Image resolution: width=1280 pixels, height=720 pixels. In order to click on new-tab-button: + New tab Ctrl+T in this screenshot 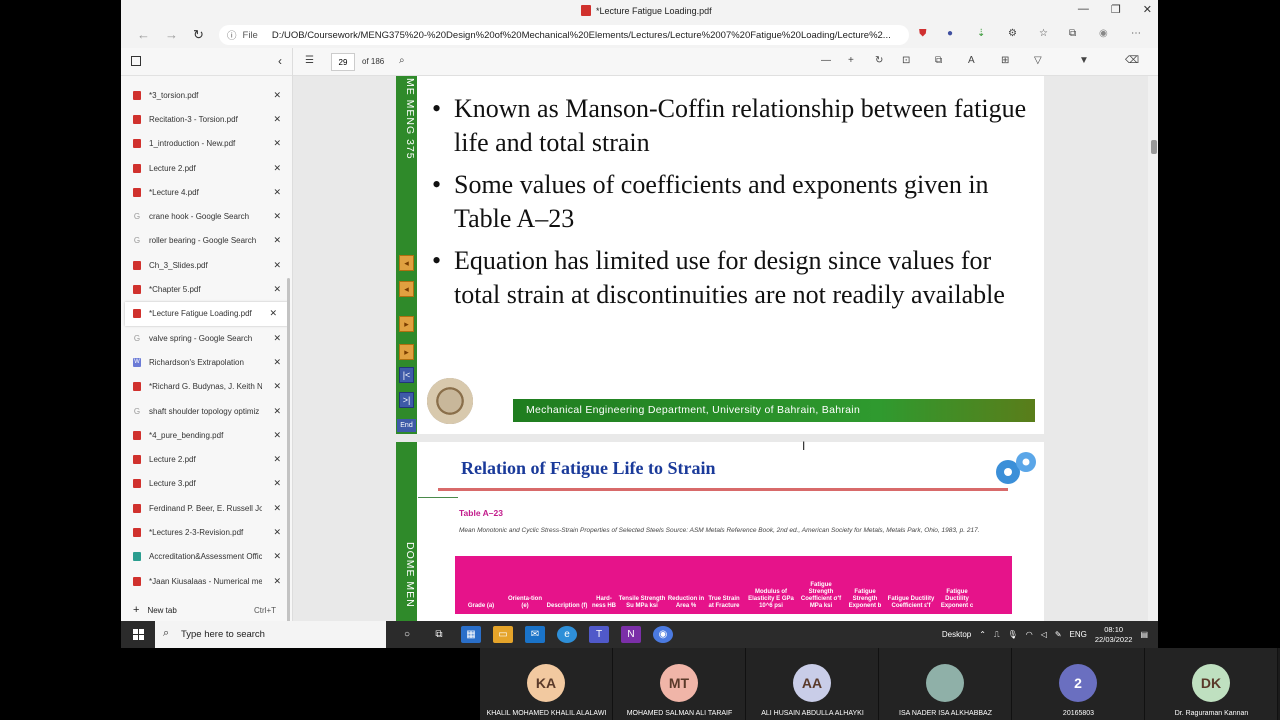, I will do `click(206, 610)`.